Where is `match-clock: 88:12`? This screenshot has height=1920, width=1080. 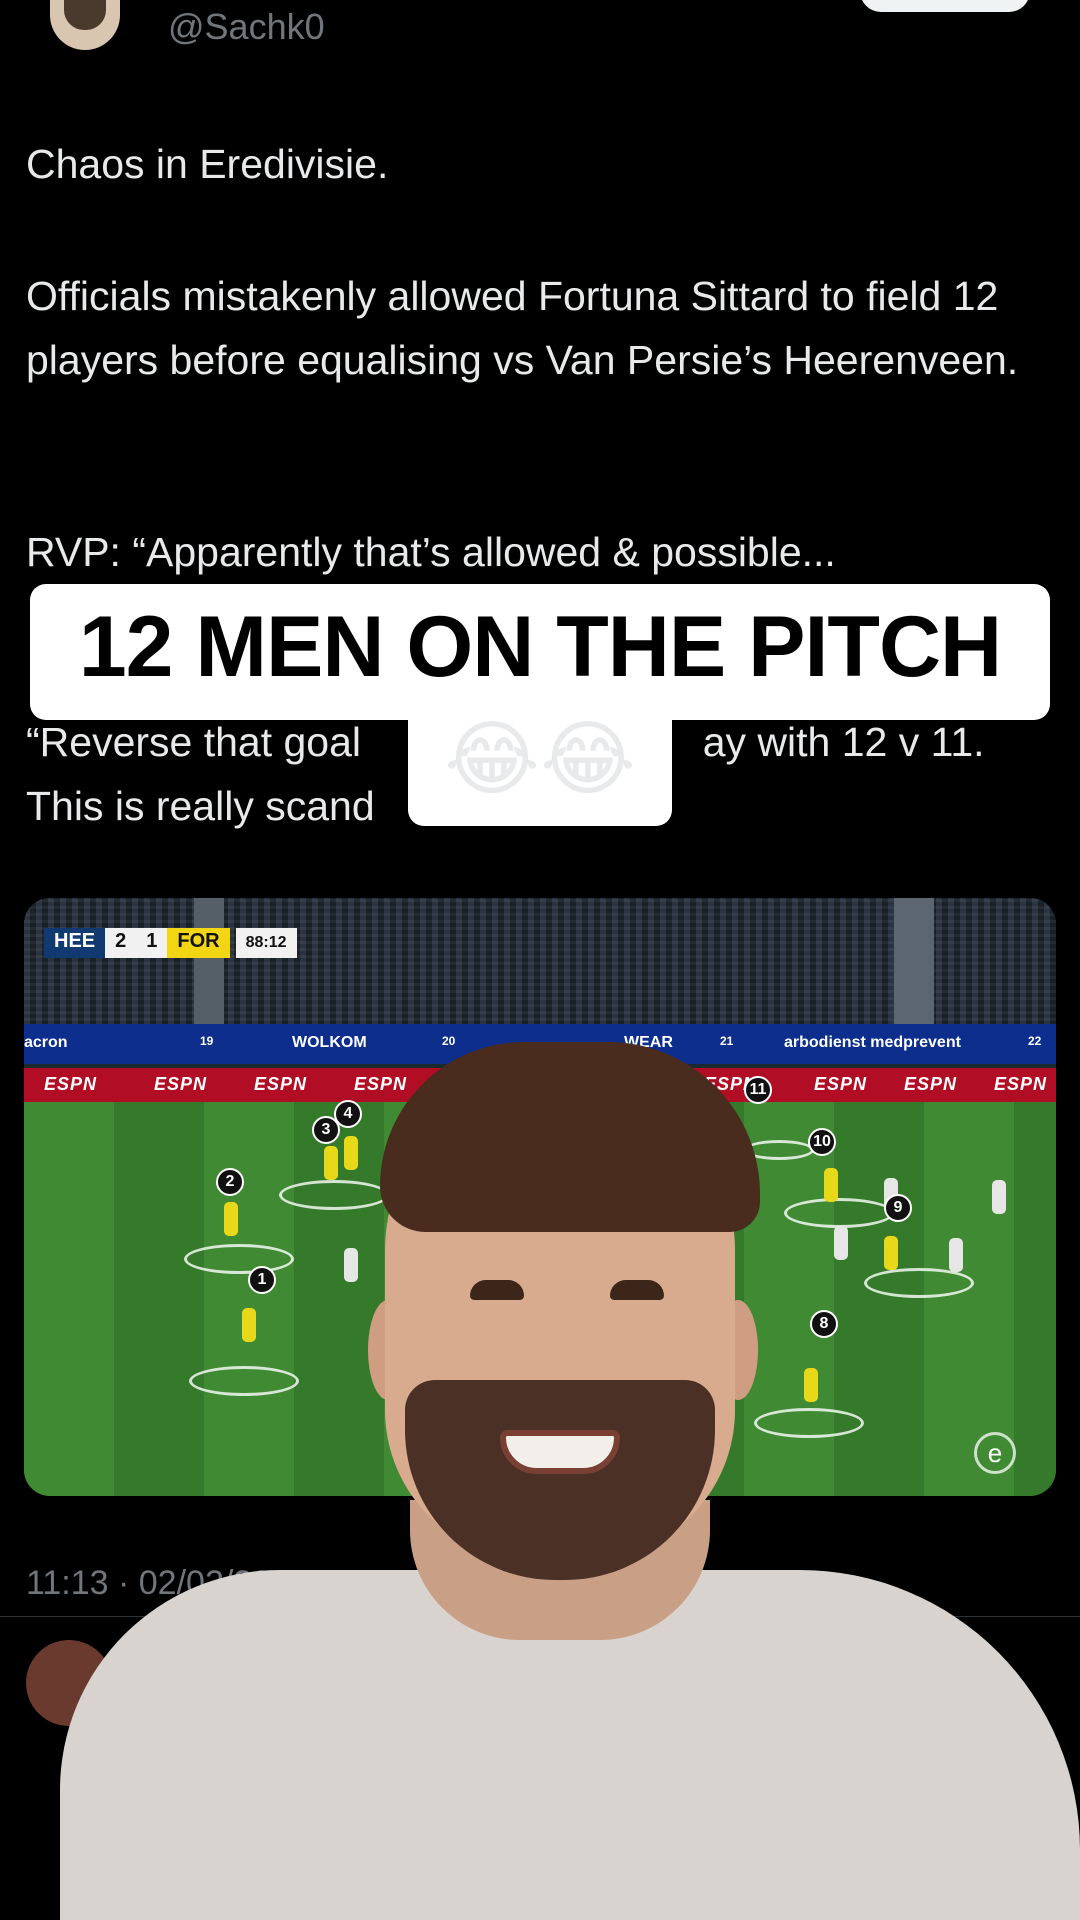 match-clock: 88:12 is located at coordinates (266, 943).